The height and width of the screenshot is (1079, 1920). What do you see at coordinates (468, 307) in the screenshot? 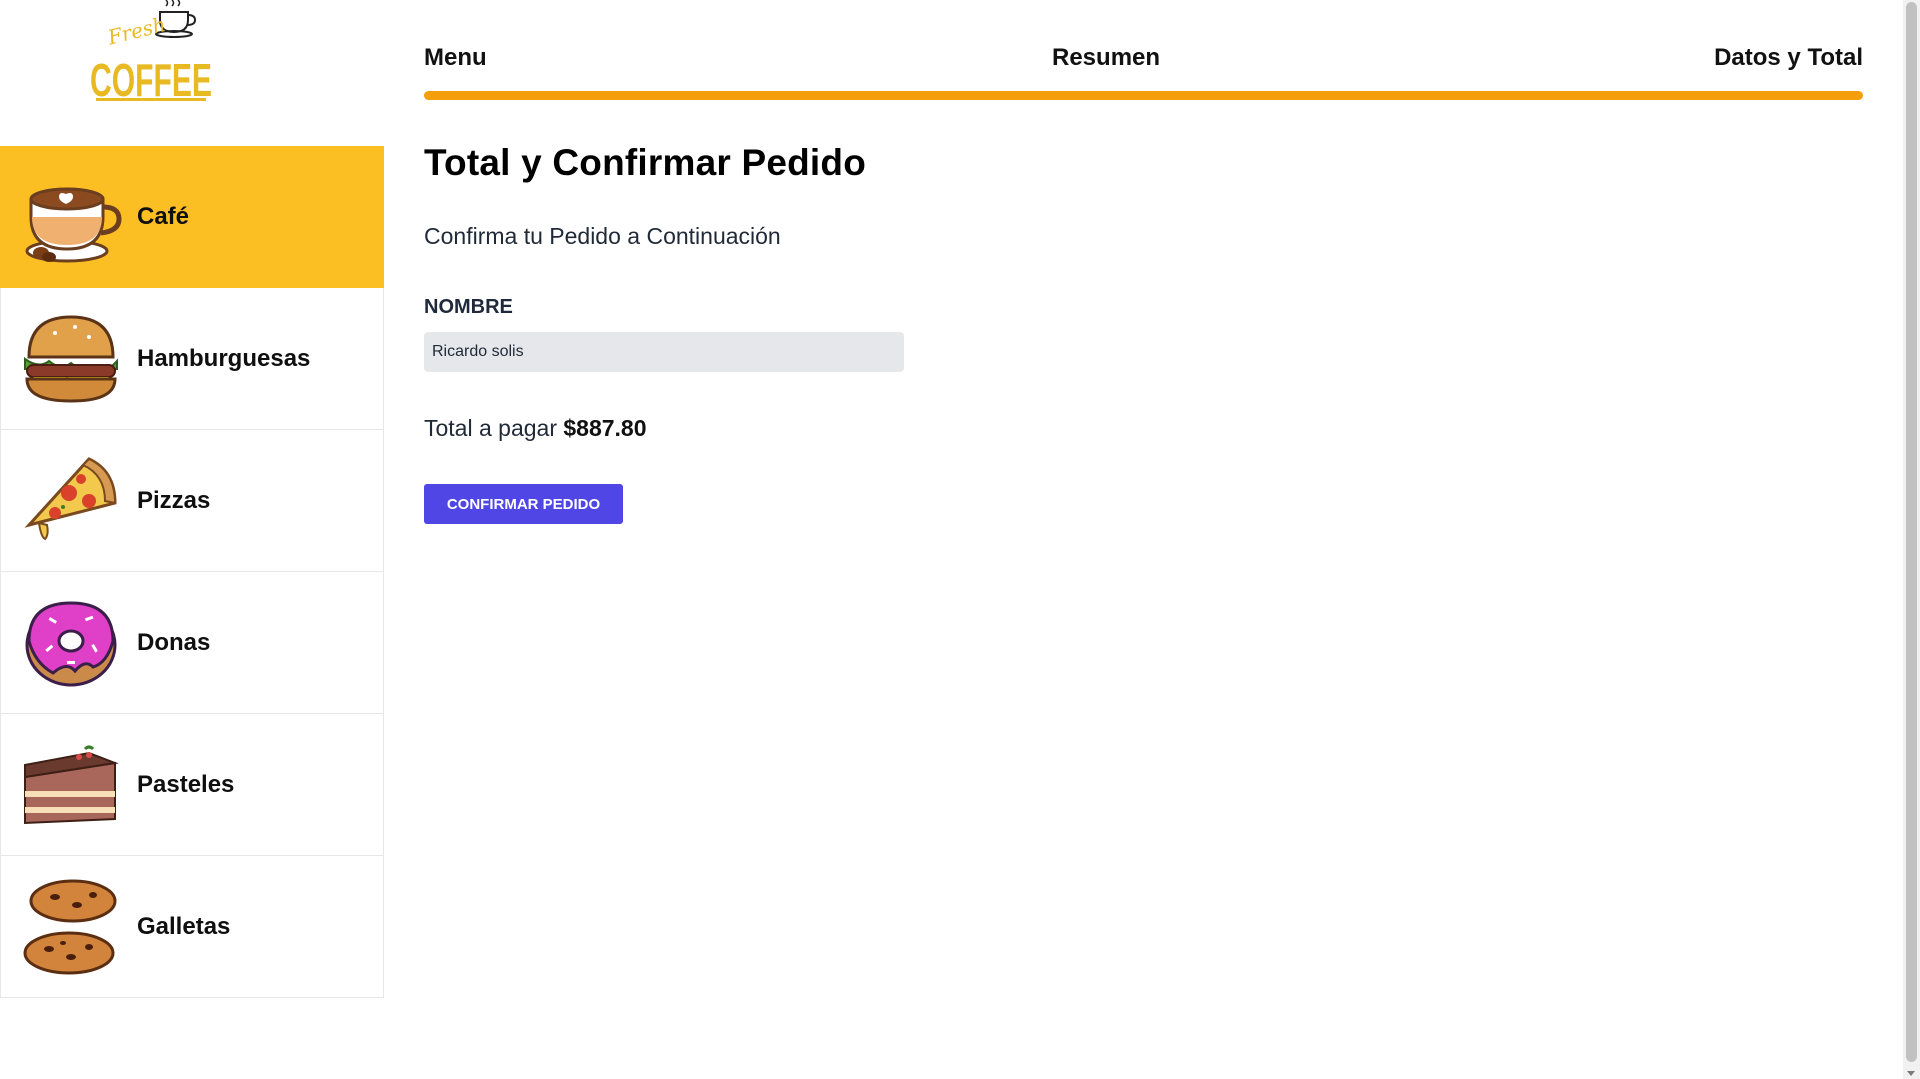
I see `name-field-label: Nombre` at bounding box center [468, 307].